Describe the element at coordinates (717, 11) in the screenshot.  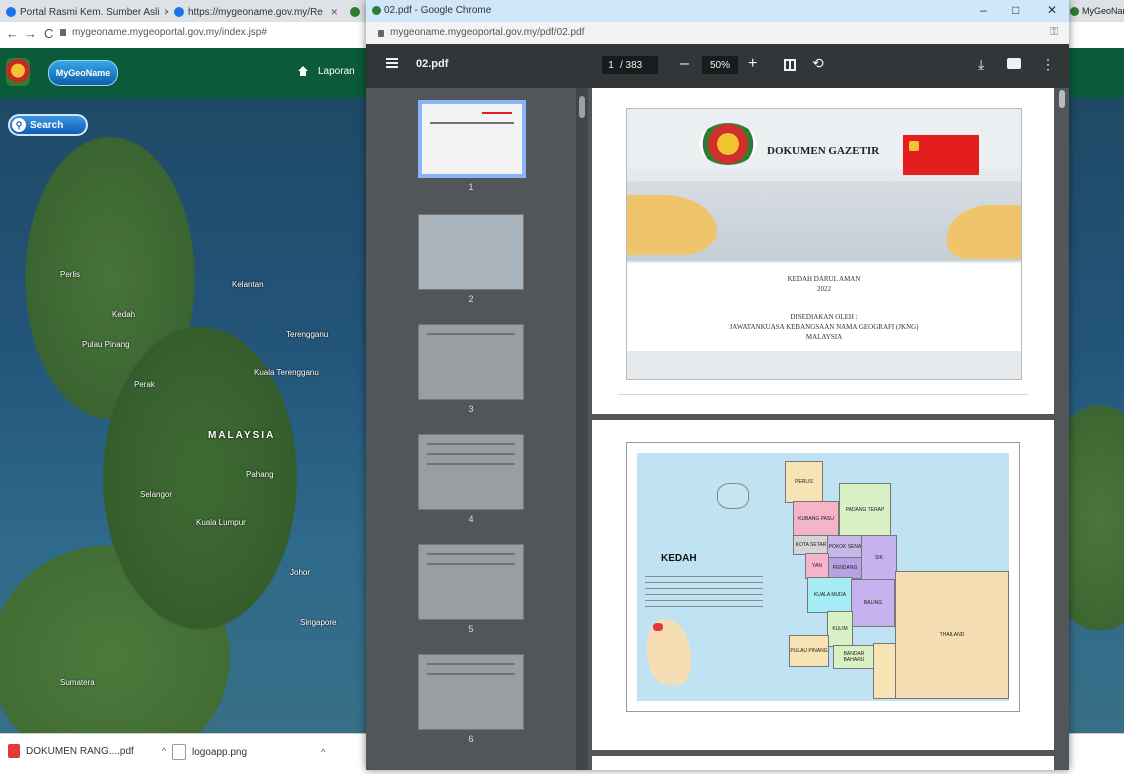
I see `window-title-bar: 02.pdf - Google Chrome – □ ✕` at that location.